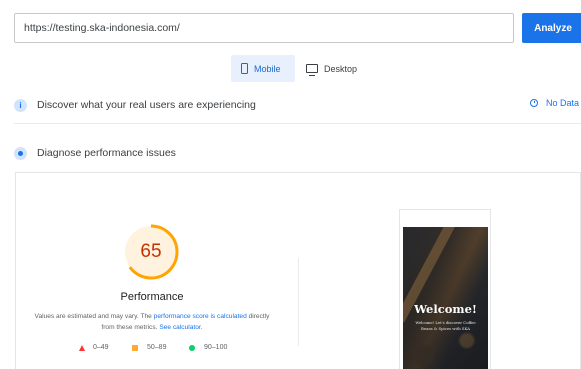 The width and height of the screenshot is (581, 369). I want to click on no-data-status: No Data, so click(554, 103).